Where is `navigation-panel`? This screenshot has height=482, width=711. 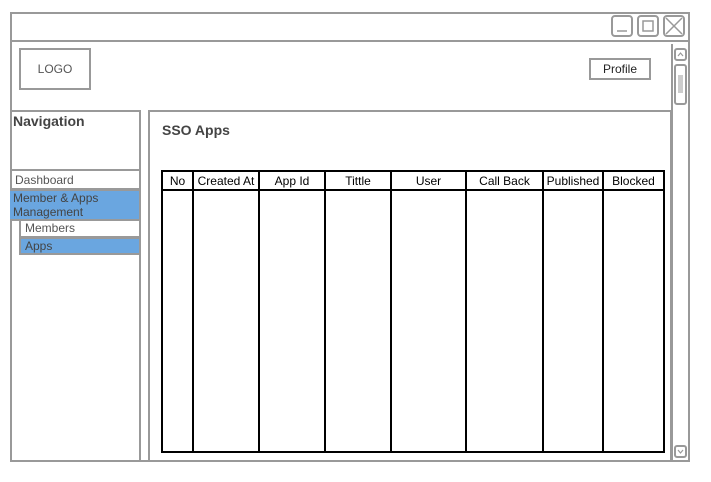
navigation-panel is located at coordinates (75, 286).